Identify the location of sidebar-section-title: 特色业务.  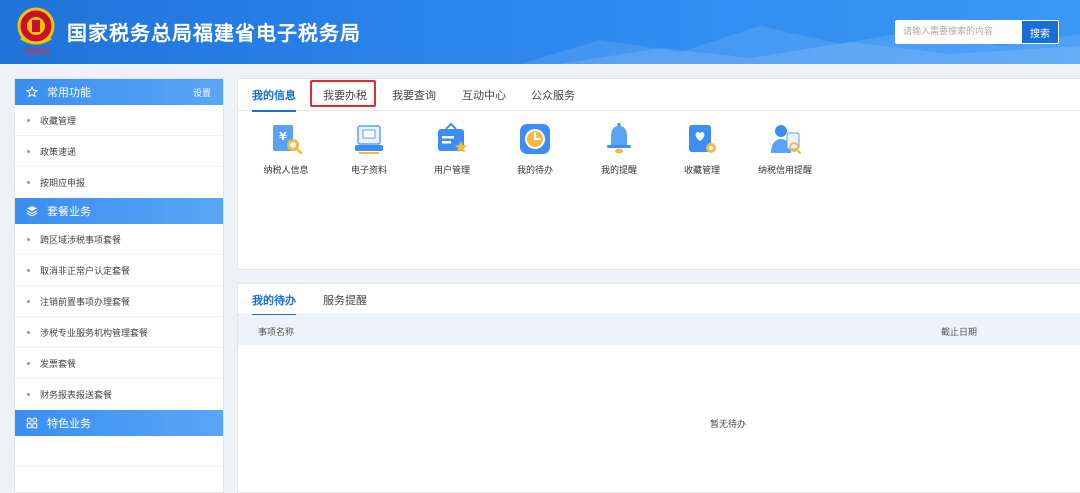
(69, 423).